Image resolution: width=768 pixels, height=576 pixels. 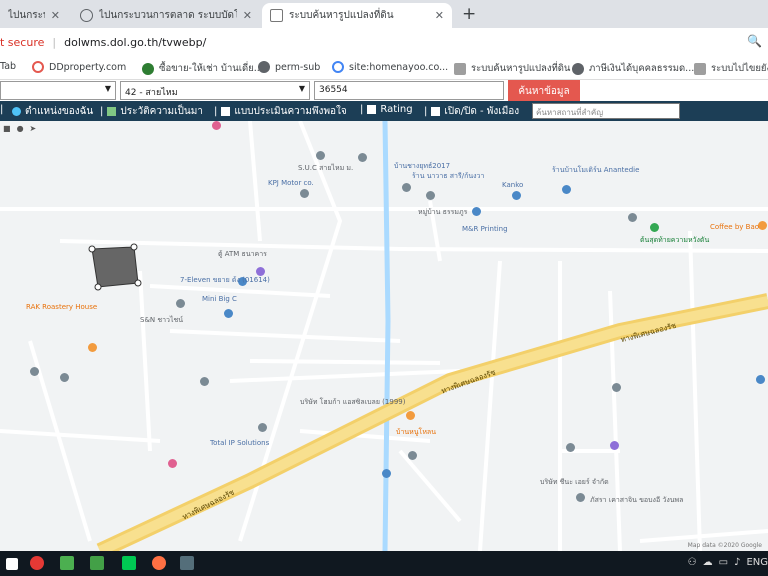 What do you see at coordinates (187, 563) in the screenshot?
I see `photos-icon` at bounding box center [187, 563].